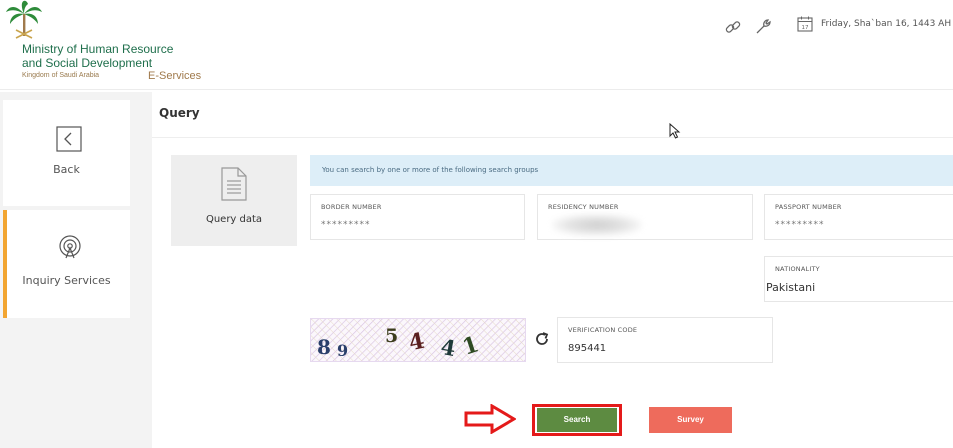 This screenshot has width=953, height=448. Describe the element at coordinates (858, 217) in the screenshot. I see `passport-number-field: PASSPORT NUMBER *********` at that location.